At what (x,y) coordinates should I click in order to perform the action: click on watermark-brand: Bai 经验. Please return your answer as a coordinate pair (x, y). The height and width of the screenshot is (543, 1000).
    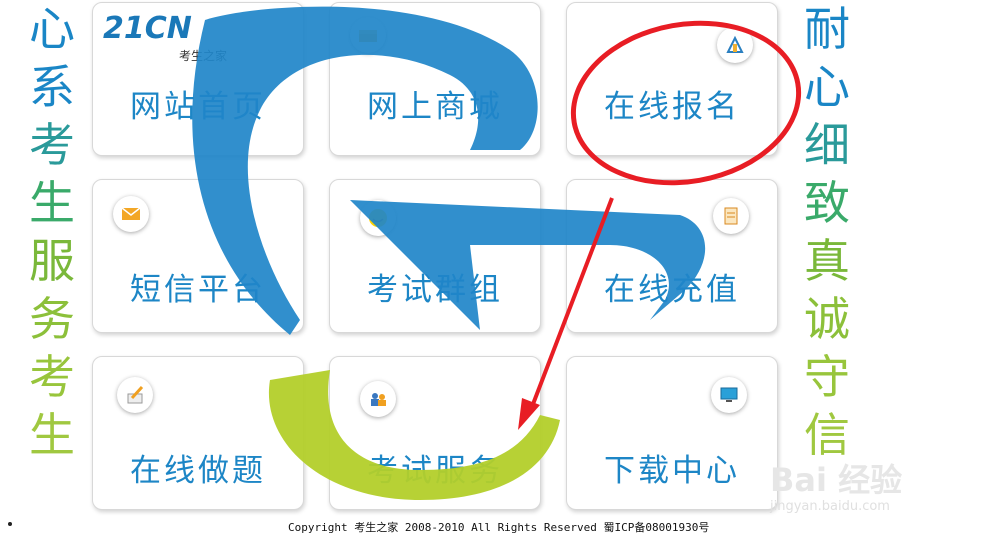
    Looking at the image, I should click on (836, 480).